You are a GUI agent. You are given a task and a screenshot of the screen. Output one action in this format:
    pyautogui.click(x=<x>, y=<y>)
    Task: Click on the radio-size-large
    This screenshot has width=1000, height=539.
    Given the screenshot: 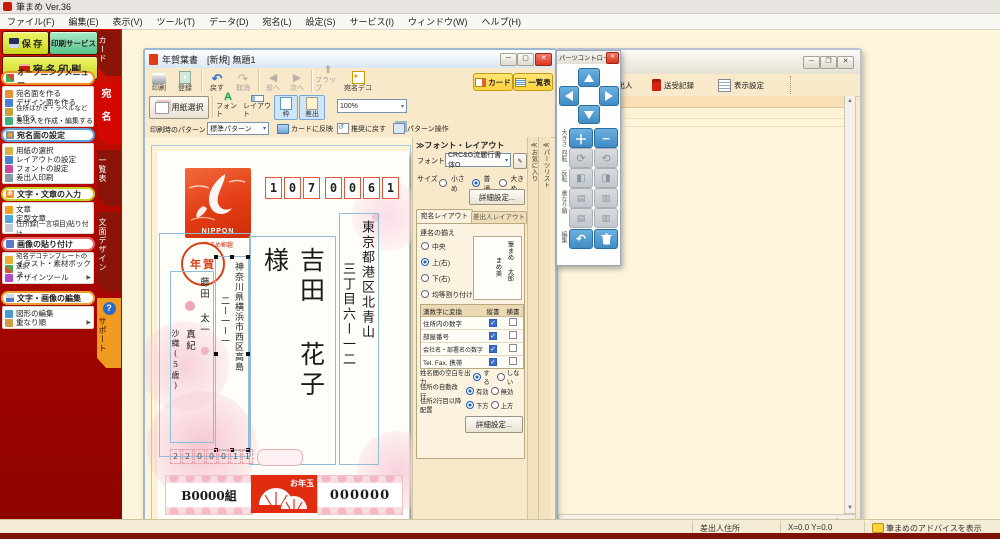 What is the action you would take?
    pyautogui.click(x=502, y=183)
    